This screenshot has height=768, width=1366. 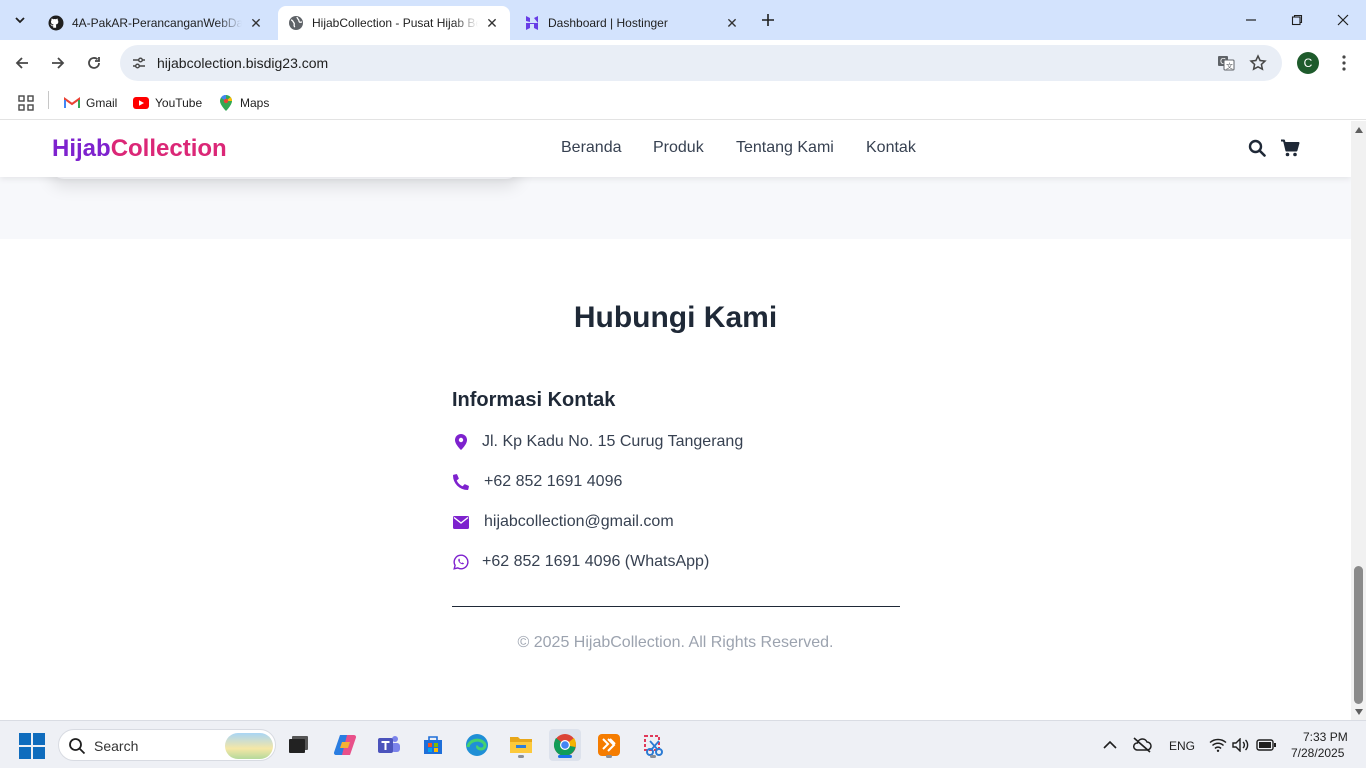 What do you see at coordinates (521, 745) in the screenshot?
I see `file-explorer-icon` at bounding box center [521, 745].